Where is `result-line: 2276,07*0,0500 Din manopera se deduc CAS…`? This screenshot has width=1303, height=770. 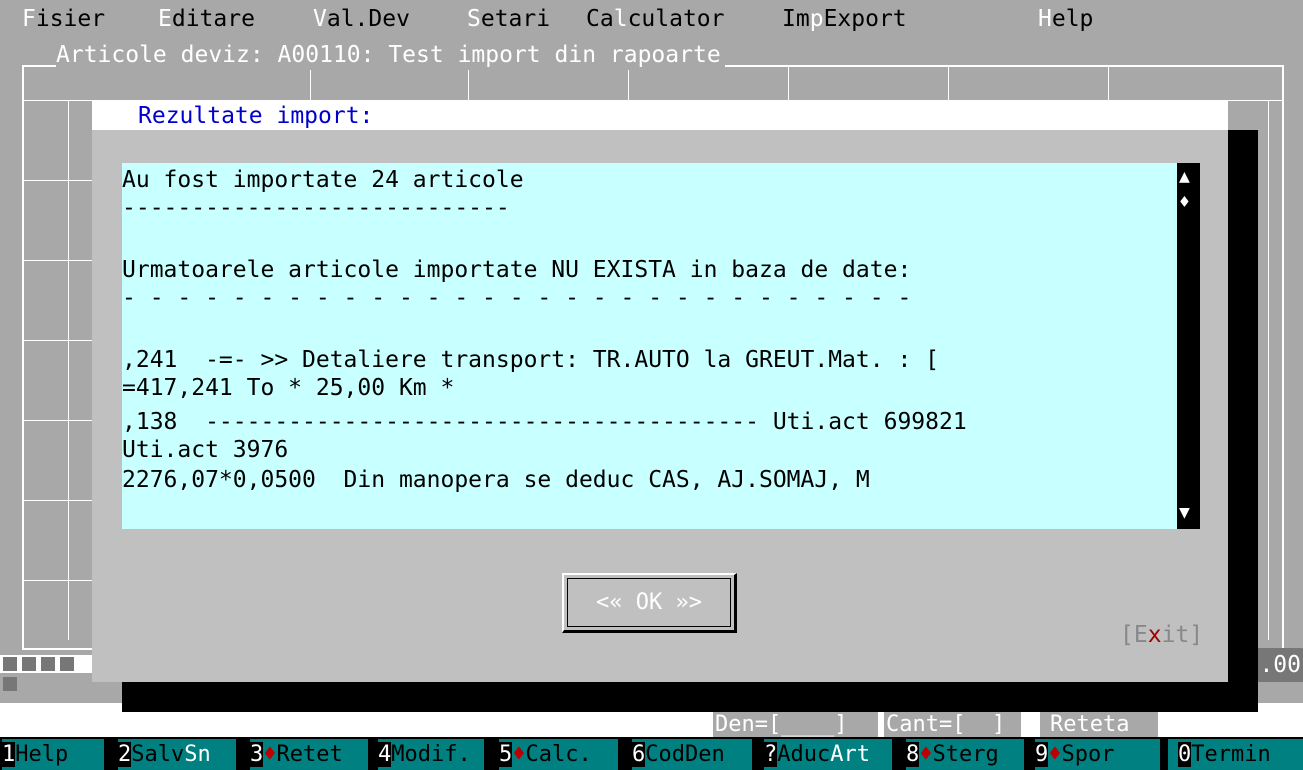
result-line: 2276,07*0,0500 Din manopera se deduc CAS… is located at coordinates (496, 480).